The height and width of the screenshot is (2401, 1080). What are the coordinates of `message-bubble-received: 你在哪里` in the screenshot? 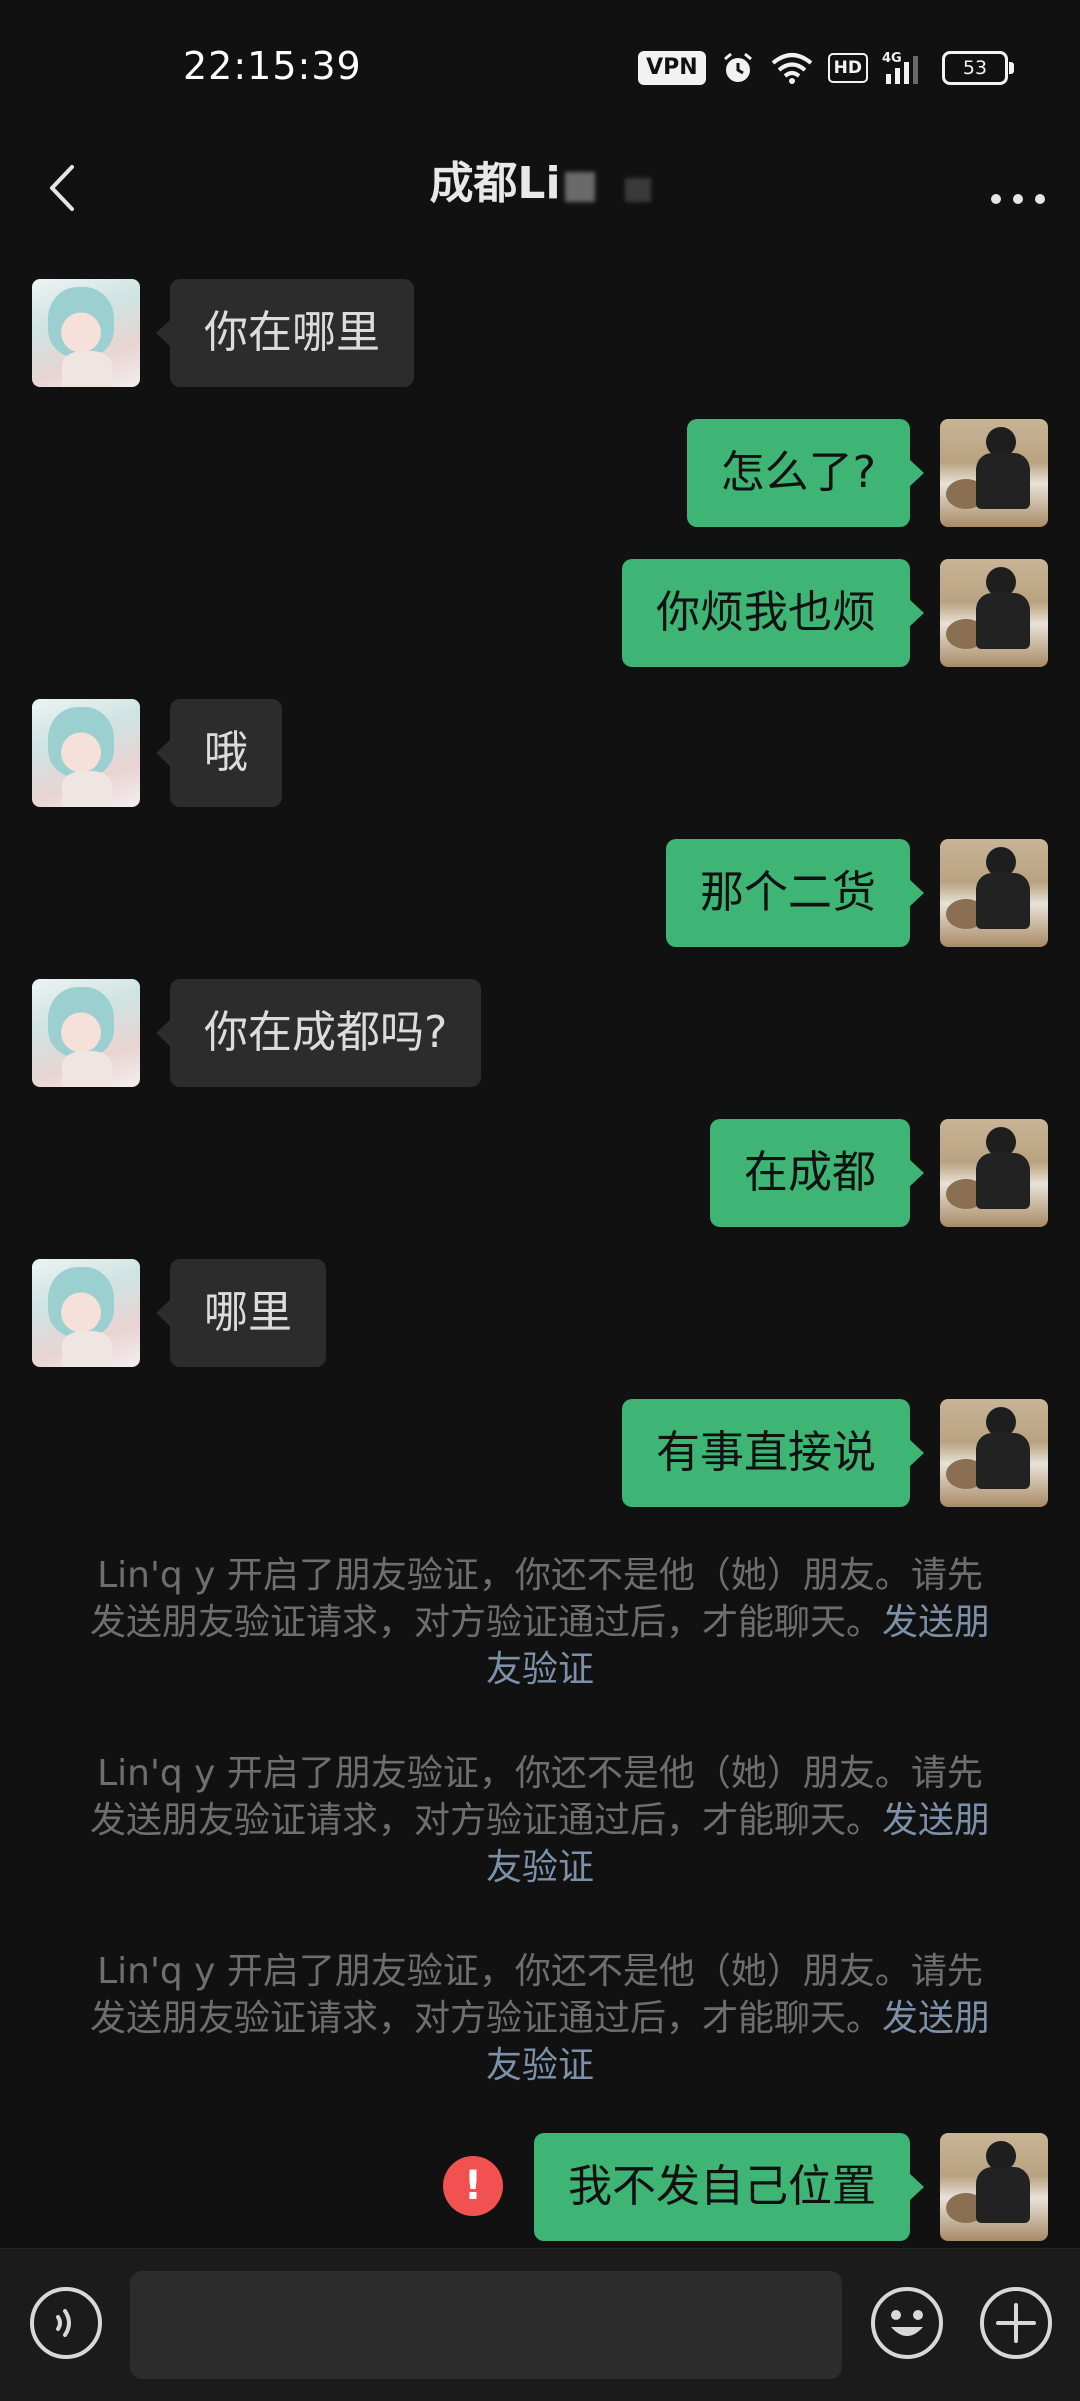 It's located at (285, 333).